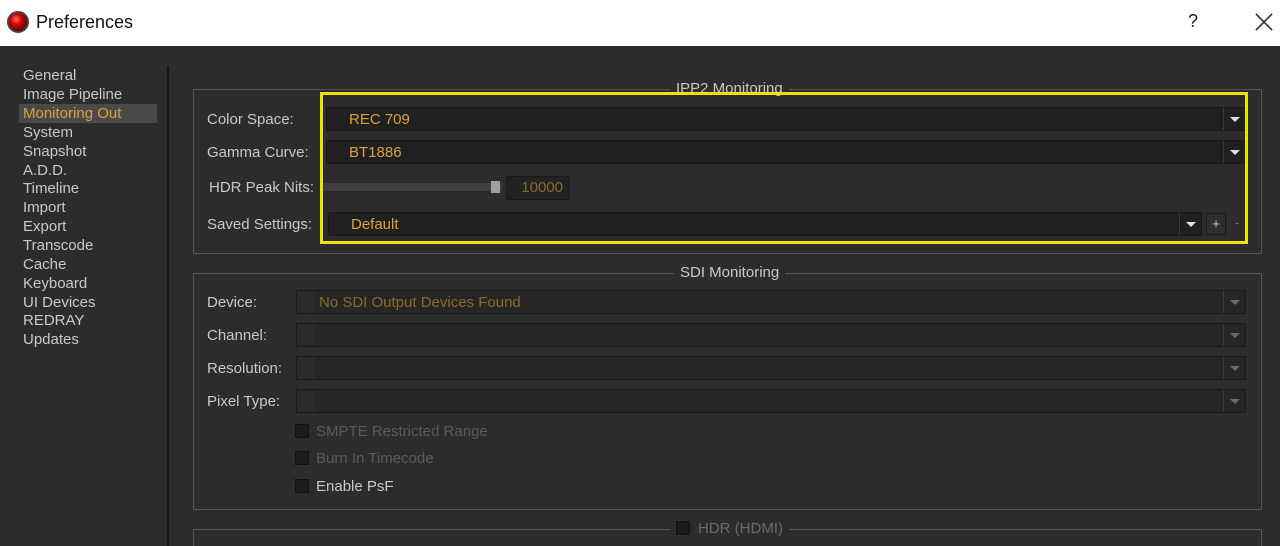 This screenshot has height=546, width=1280. I want to click on enable-psf-checkbox, so click(302, 486).